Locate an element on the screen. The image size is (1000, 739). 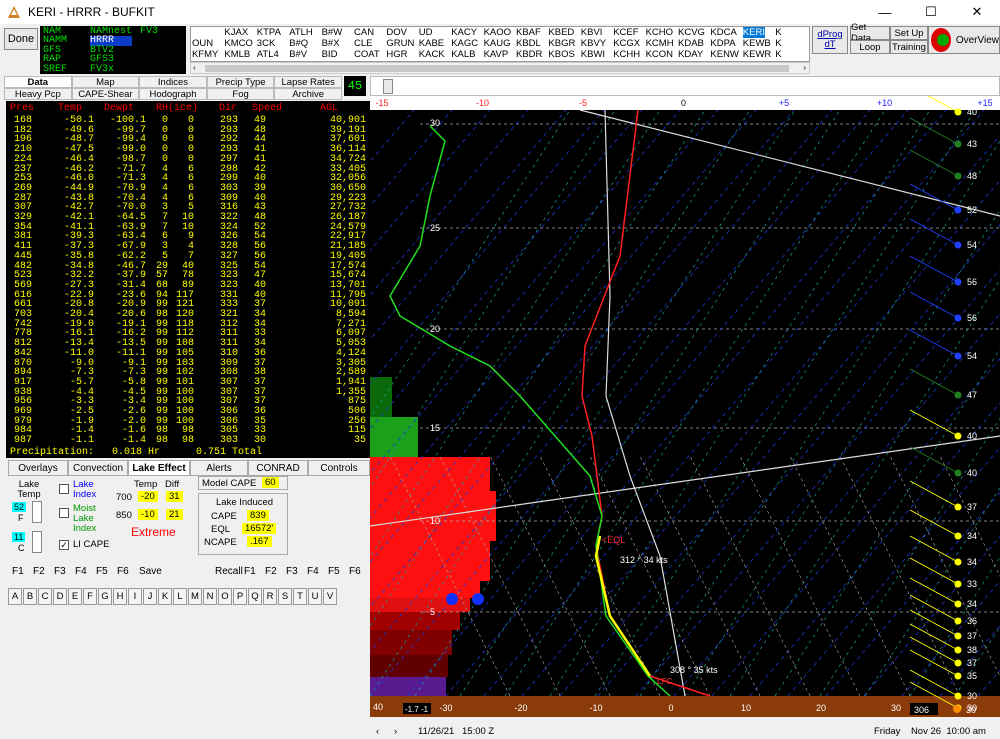
letter-button: H is located at coordinates (120, 596).